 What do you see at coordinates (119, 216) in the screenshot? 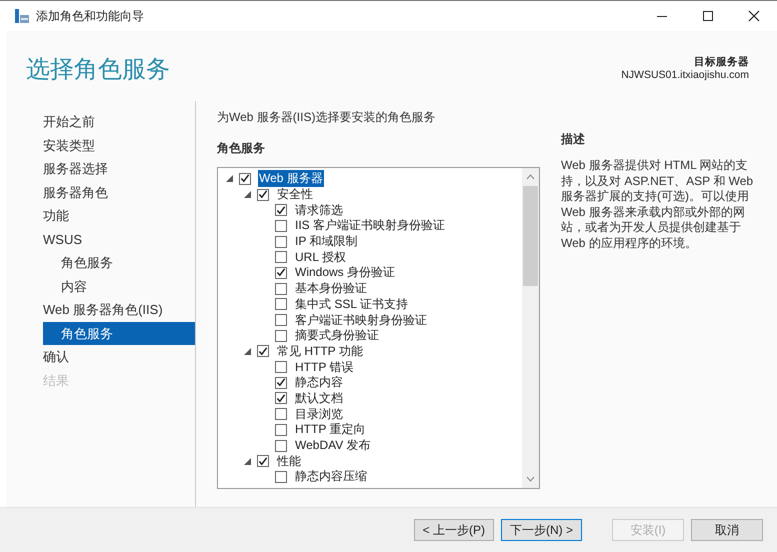
I see `nav-item: 功能` at bounding box center [119, 216].